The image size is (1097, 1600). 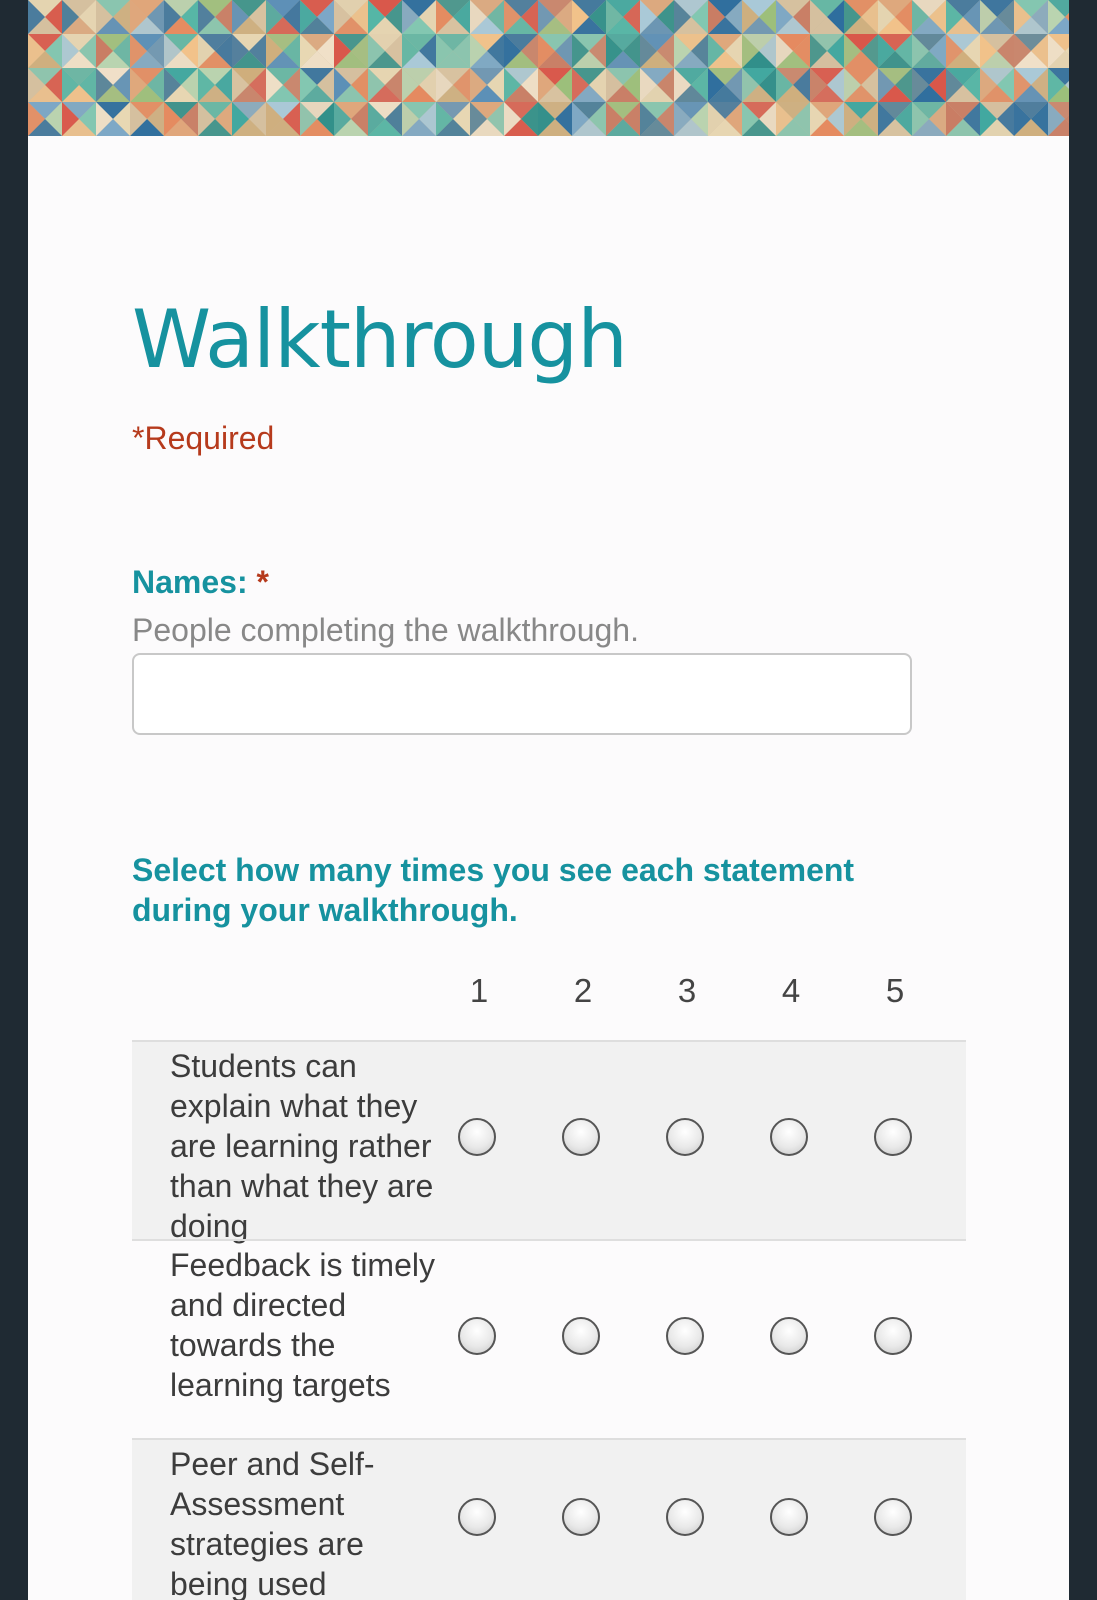 What do you see at coordinates (380, 339) in the screenshot?
I see `form-title: Walkthrough` at bounding box center [380, 339].